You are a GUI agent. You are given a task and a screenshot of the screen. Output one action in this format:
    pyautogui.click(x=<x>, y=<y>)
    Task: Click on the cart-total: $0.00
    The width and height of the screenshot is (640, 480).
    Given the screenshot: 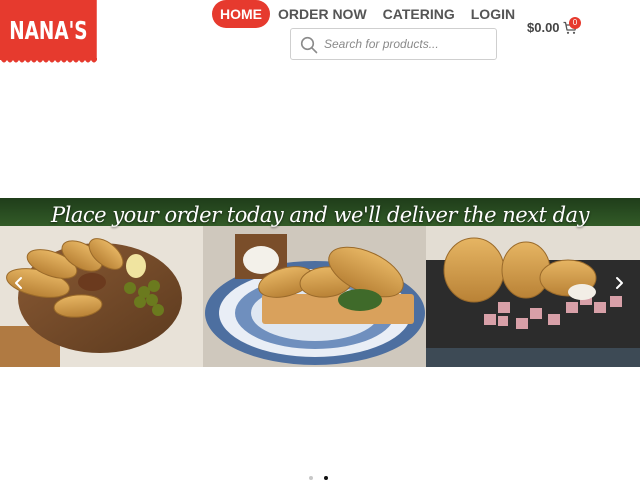 What is the action you would take?
    pyautogui.click(x=543, y=27)
    